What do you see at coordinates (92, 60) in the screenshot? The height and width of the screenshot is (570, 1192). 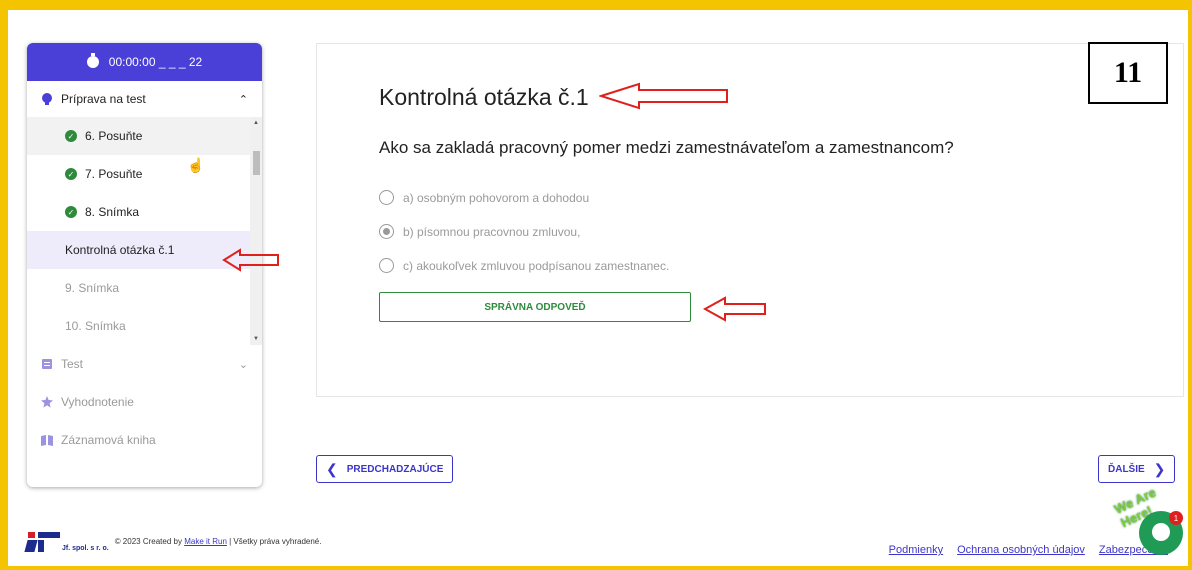 I see `stopwatch-icon` at bounding box center [92, 60].